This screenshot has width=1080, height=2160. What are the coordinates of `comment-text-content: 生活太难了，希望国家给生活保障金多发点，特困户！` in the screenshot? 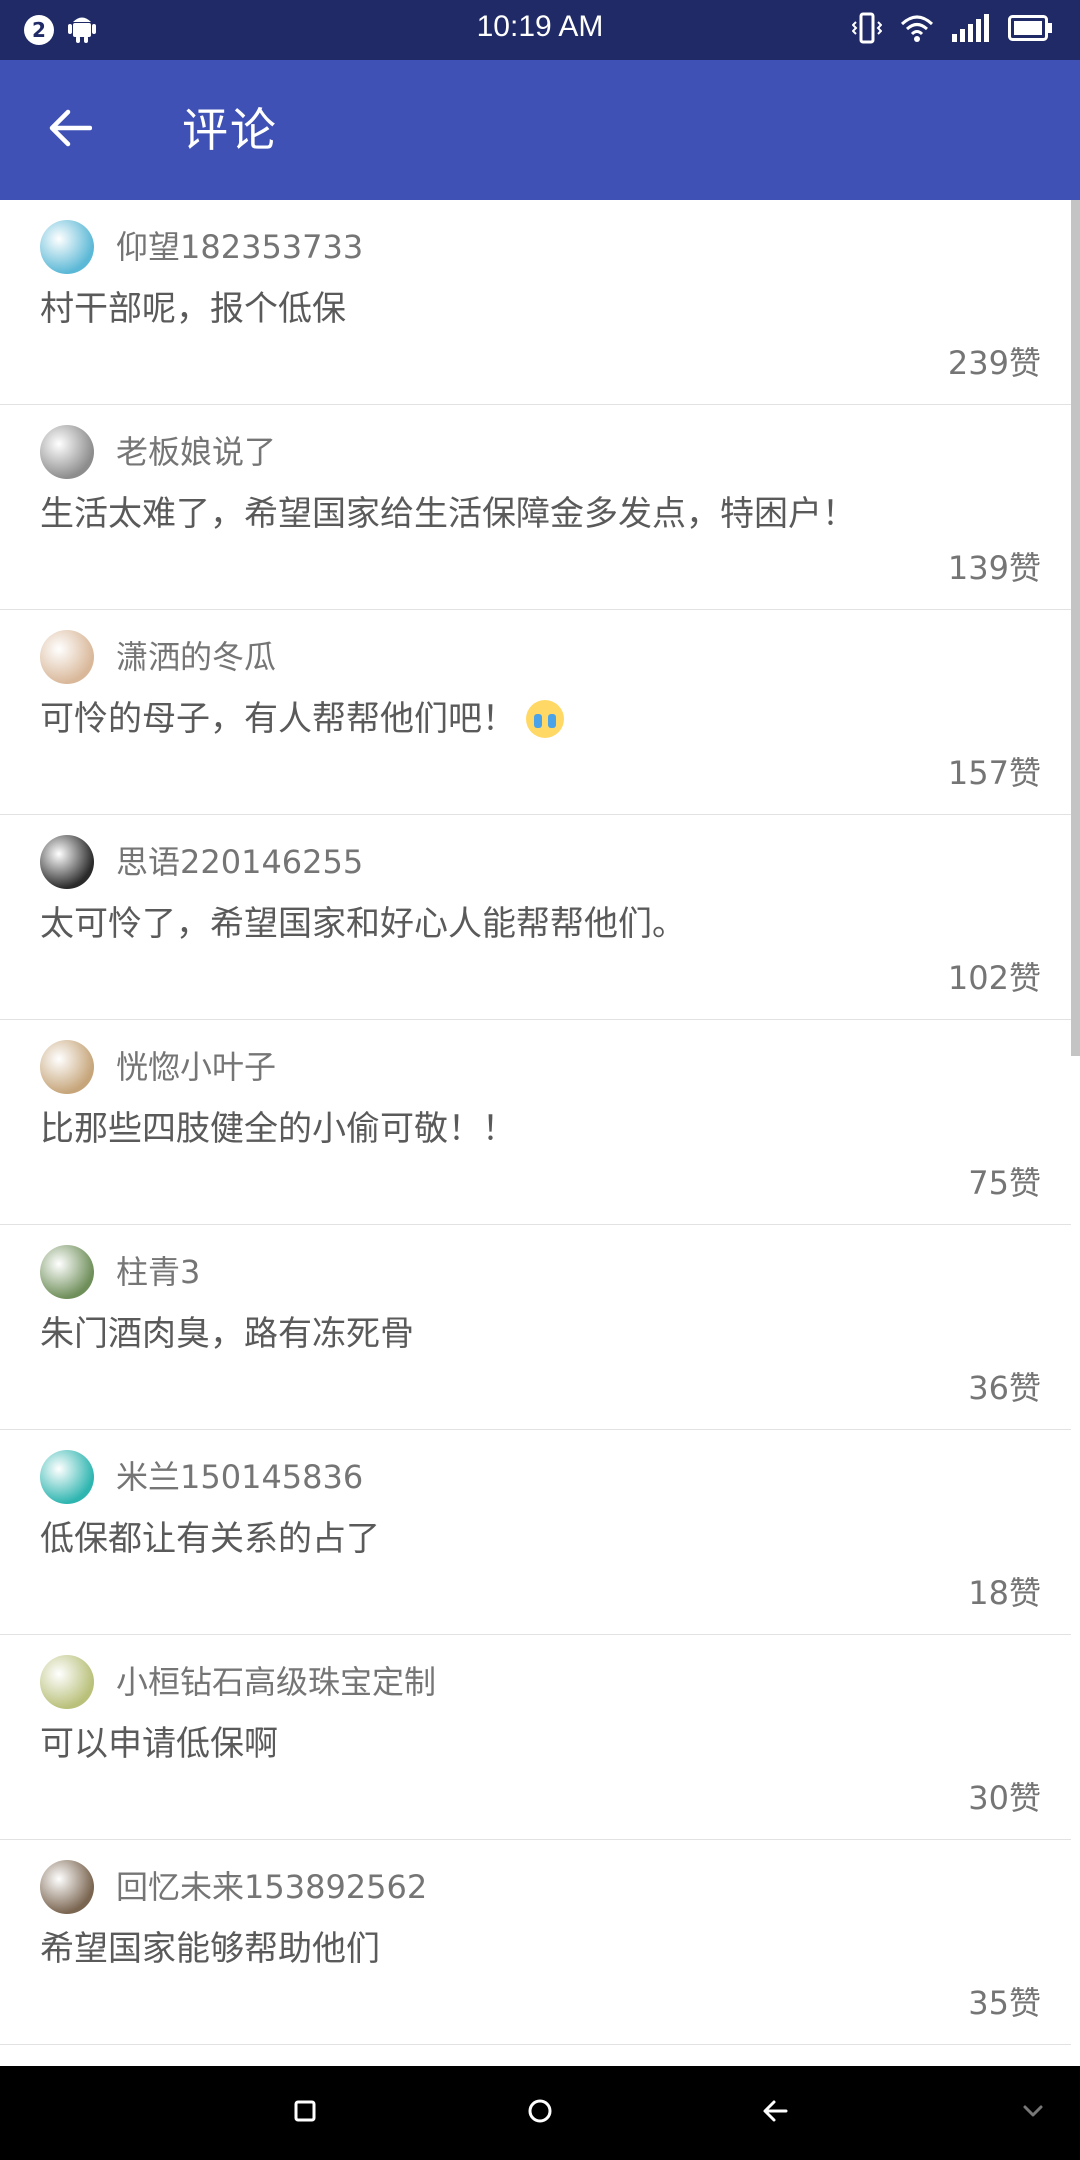 It's located at (448, 514).